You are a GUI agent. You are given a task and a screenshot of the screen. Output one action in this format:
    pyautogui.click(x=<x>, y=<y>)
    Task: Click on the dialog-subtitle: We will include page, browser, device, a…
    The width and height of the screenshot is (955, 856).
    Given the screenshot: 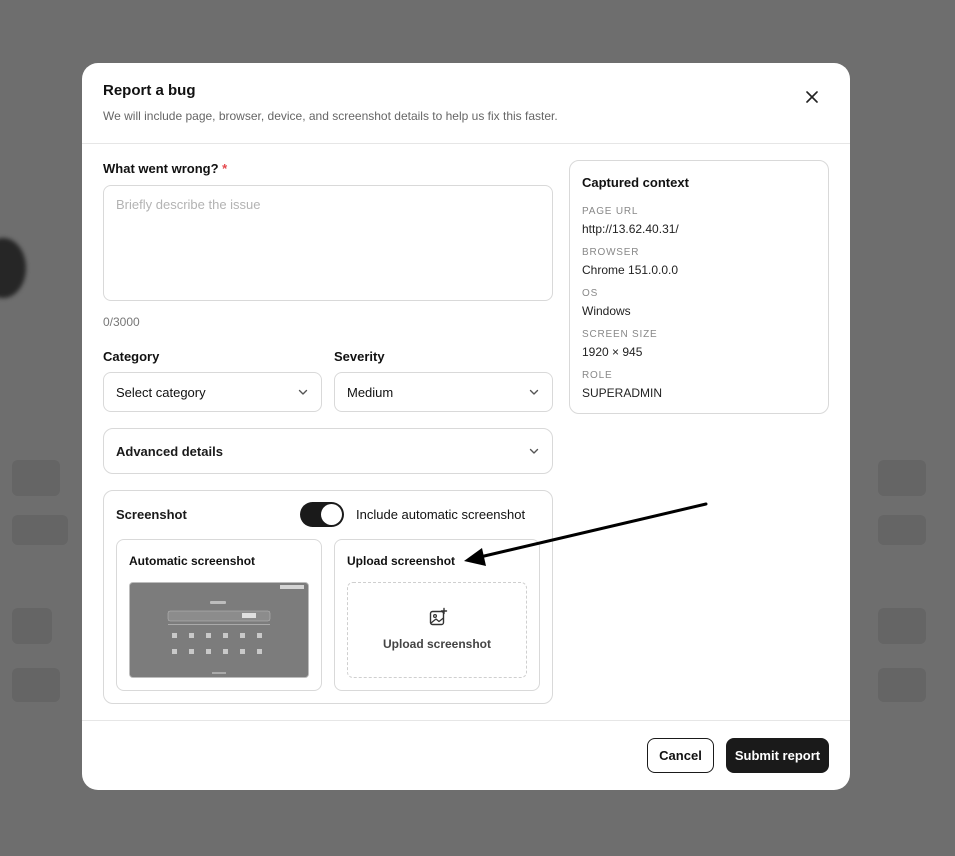 What is the action you would take?
    pyautogui.click(x=330, y=116)
    